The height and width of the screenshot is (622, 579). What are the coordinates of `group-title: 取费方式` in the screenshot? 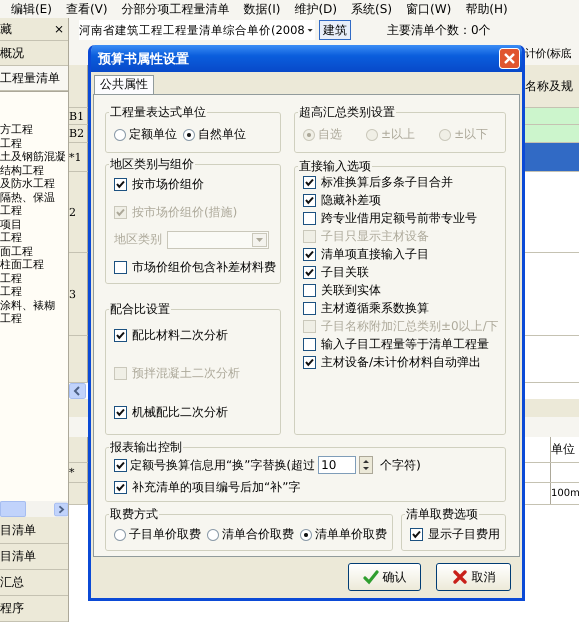 It's located at (134, 514).